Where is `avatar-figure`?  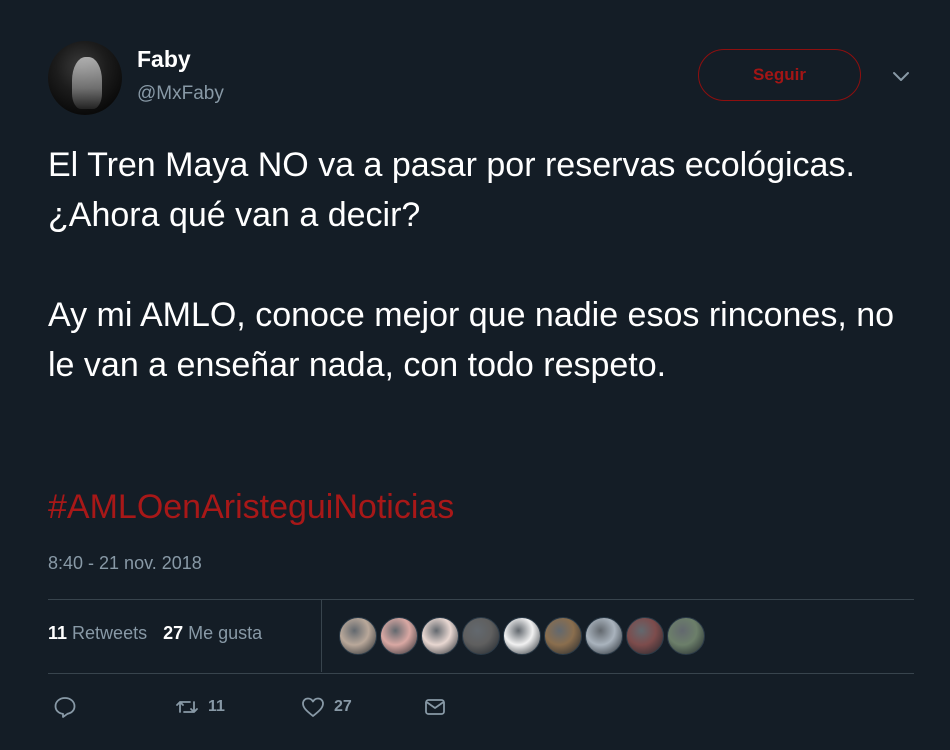
avatar-figure is located at coordinates (87, 83).